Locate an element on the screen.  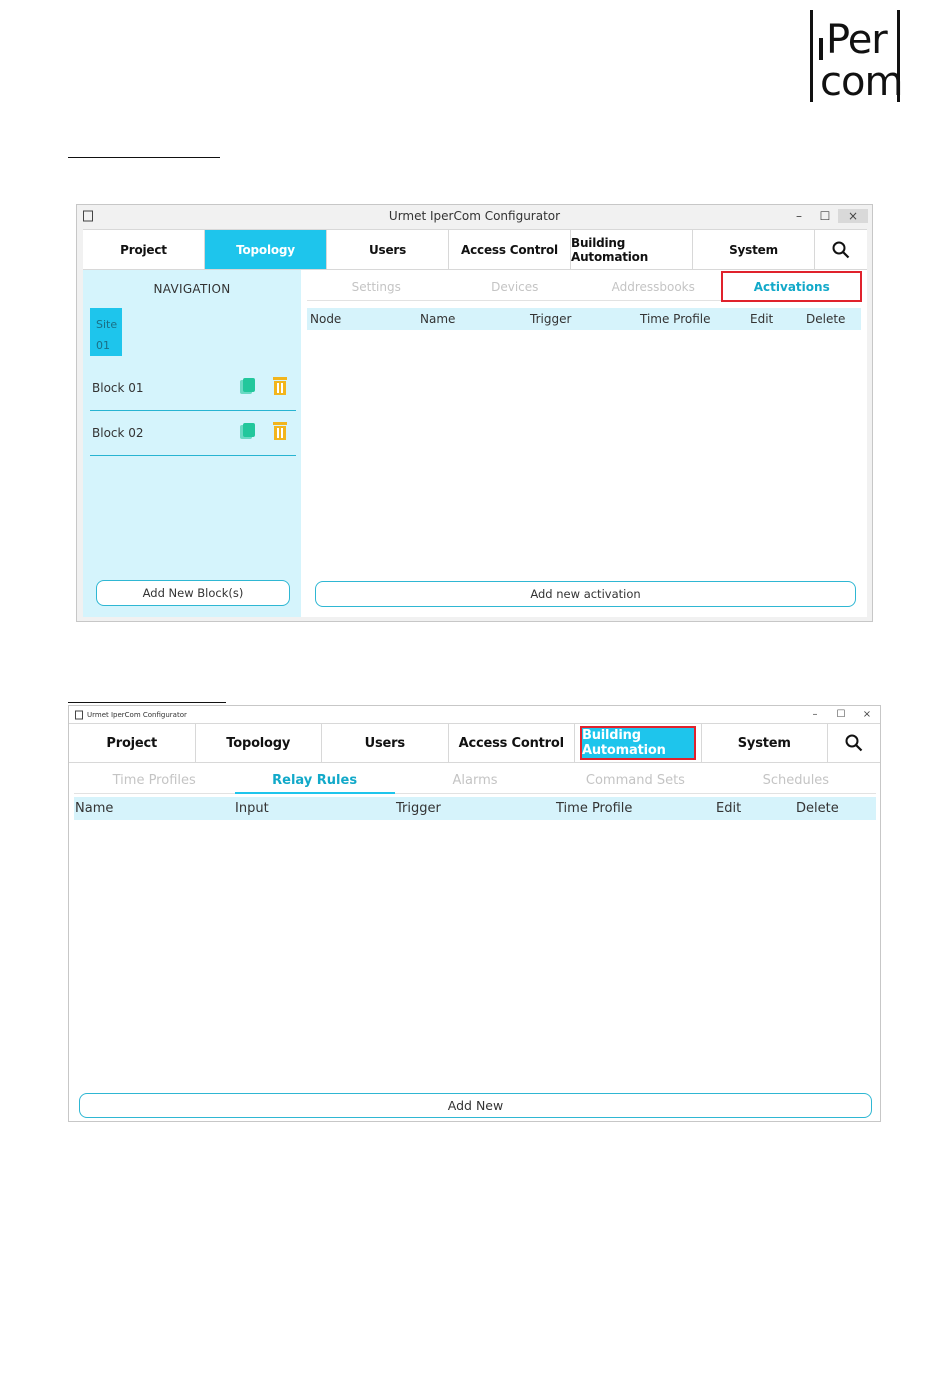
subtab-command-sets: Command Sets is located at coordinates (635, 780).